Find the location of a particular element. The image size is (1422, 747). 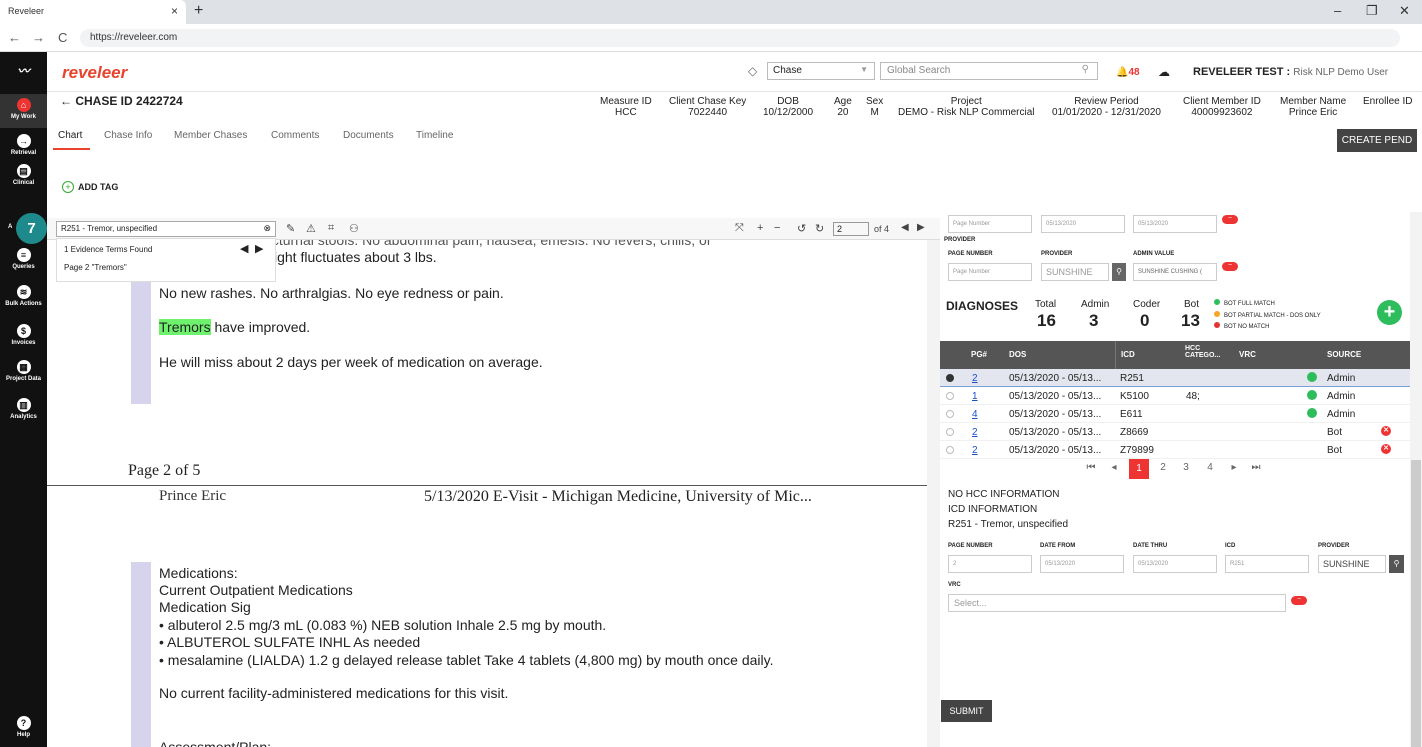

admin-value-input: SUNSHINE CUSHING ( is located at coordinates (1175, 272).